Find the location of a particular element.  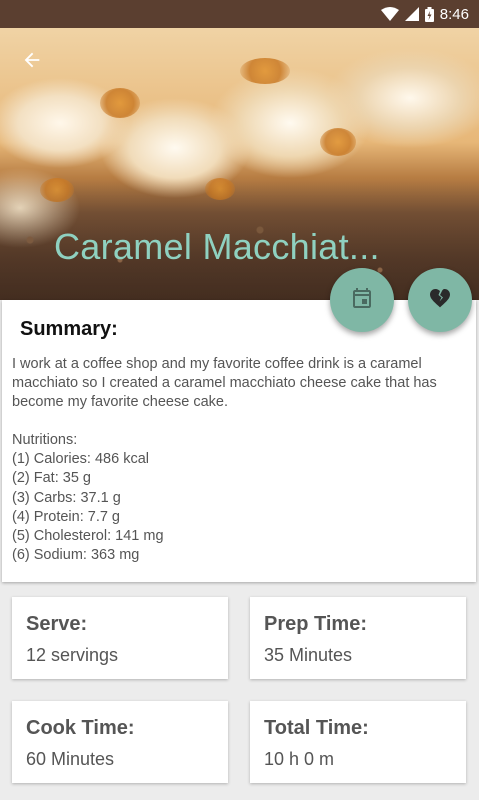

cook-time-value: 60 Minutes is located at coordinates (70, 759).